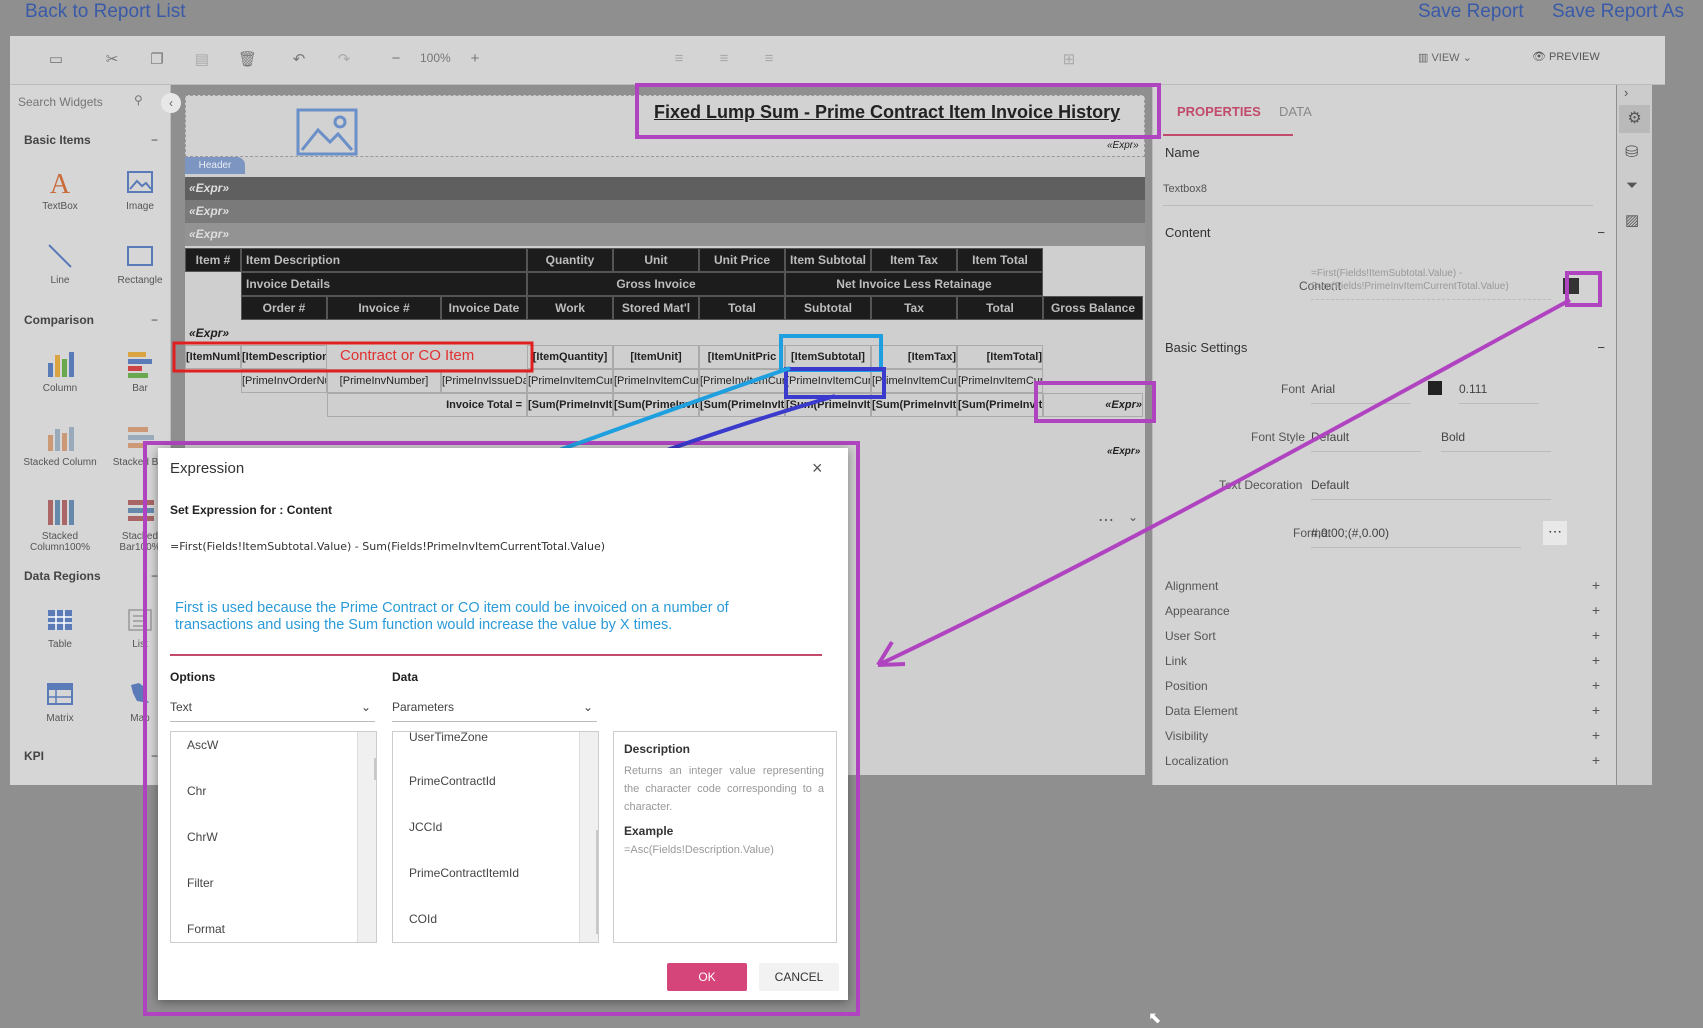 This screenshot has width=1703, height=1028. I want to click on copy-icon: ❐, so click(157, 59).